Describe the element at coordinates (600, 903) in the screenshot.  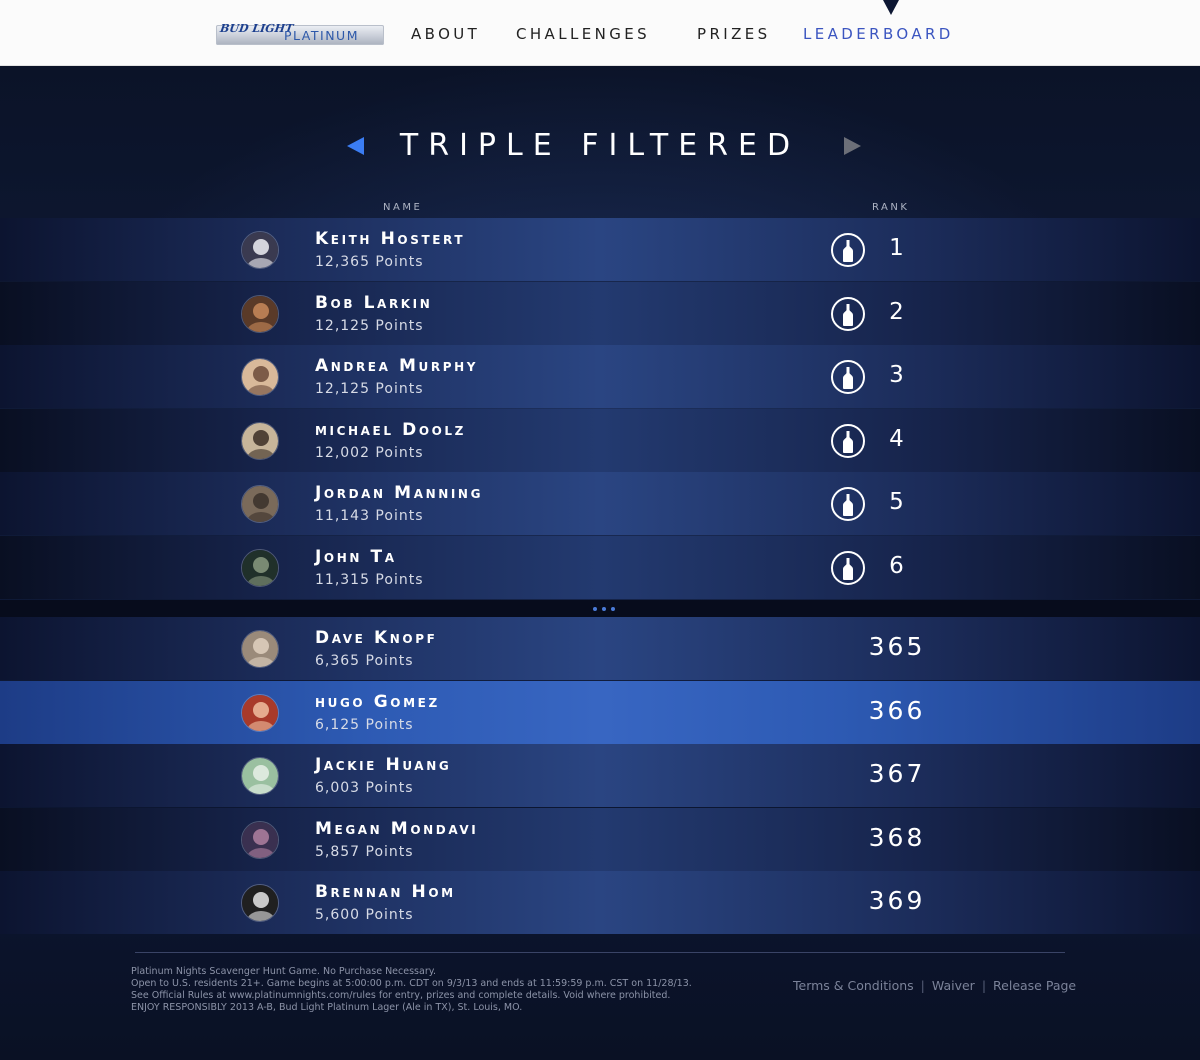
I see `leaderboard-row: Brennan Hom 5,600 Points 369` at that location.